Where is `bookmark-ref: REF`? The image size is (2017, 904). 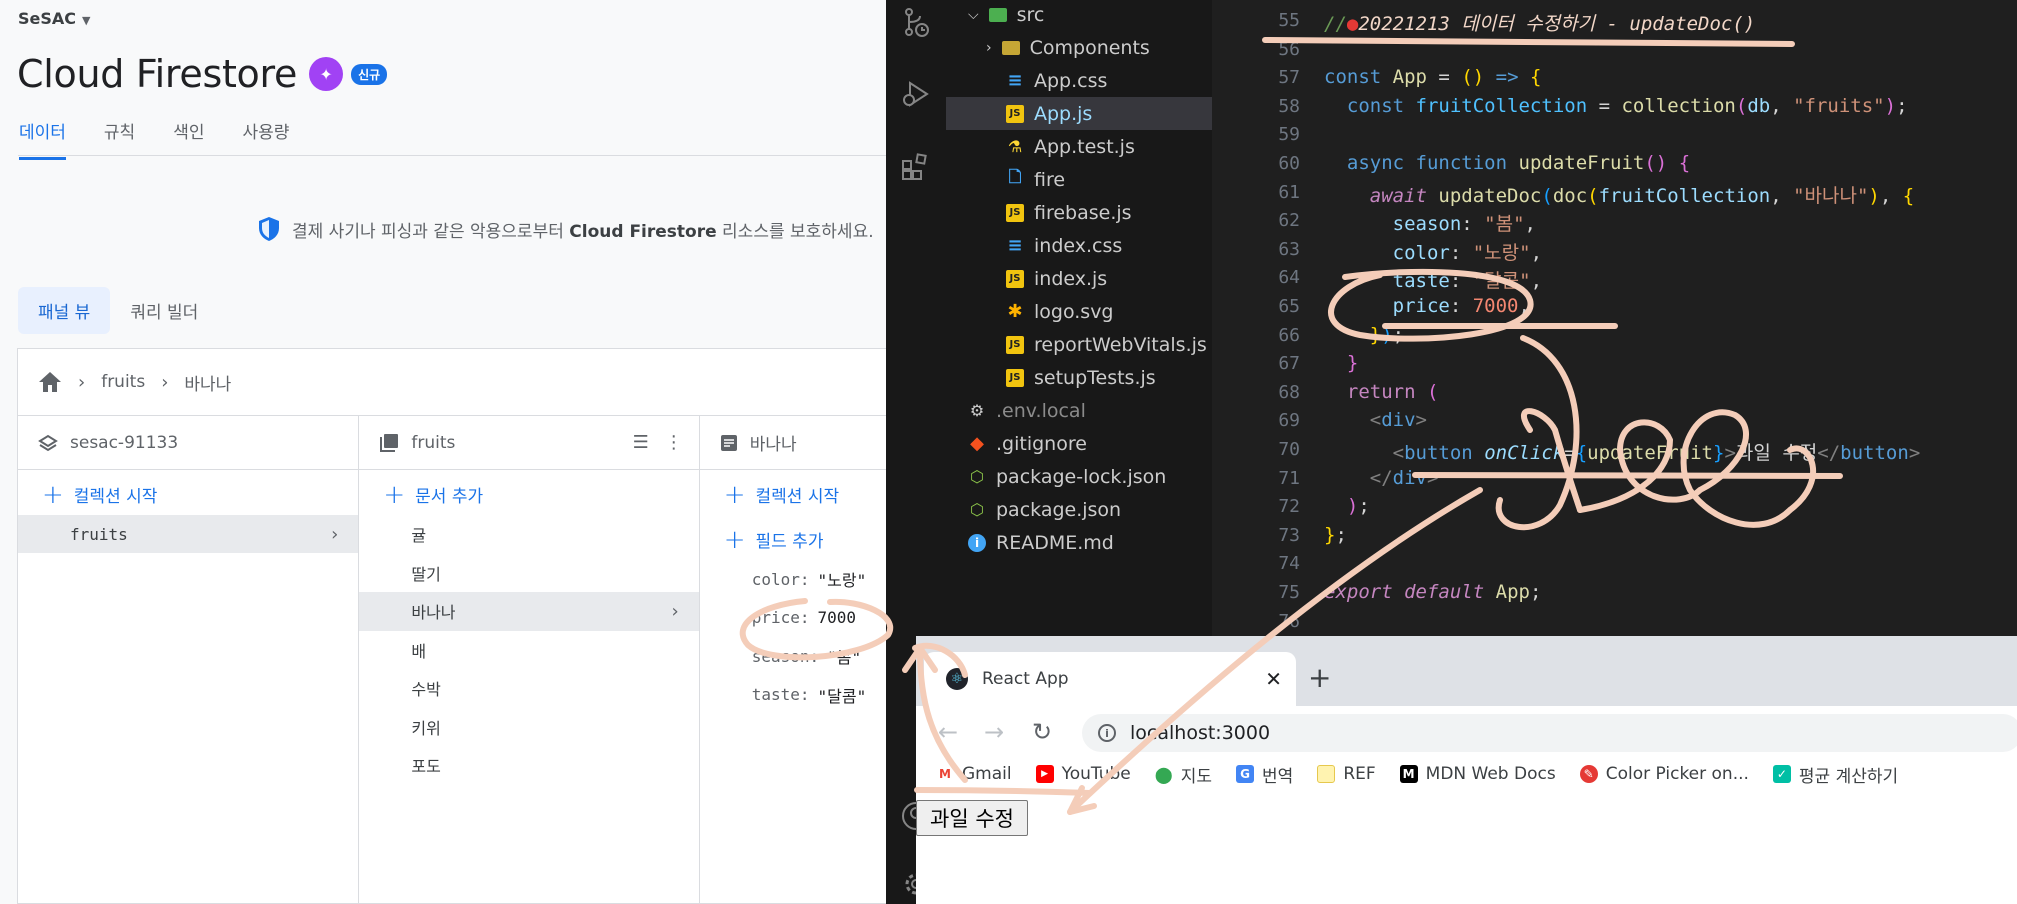 bookmark-ref: REF is located at coordinates (1346, 774).